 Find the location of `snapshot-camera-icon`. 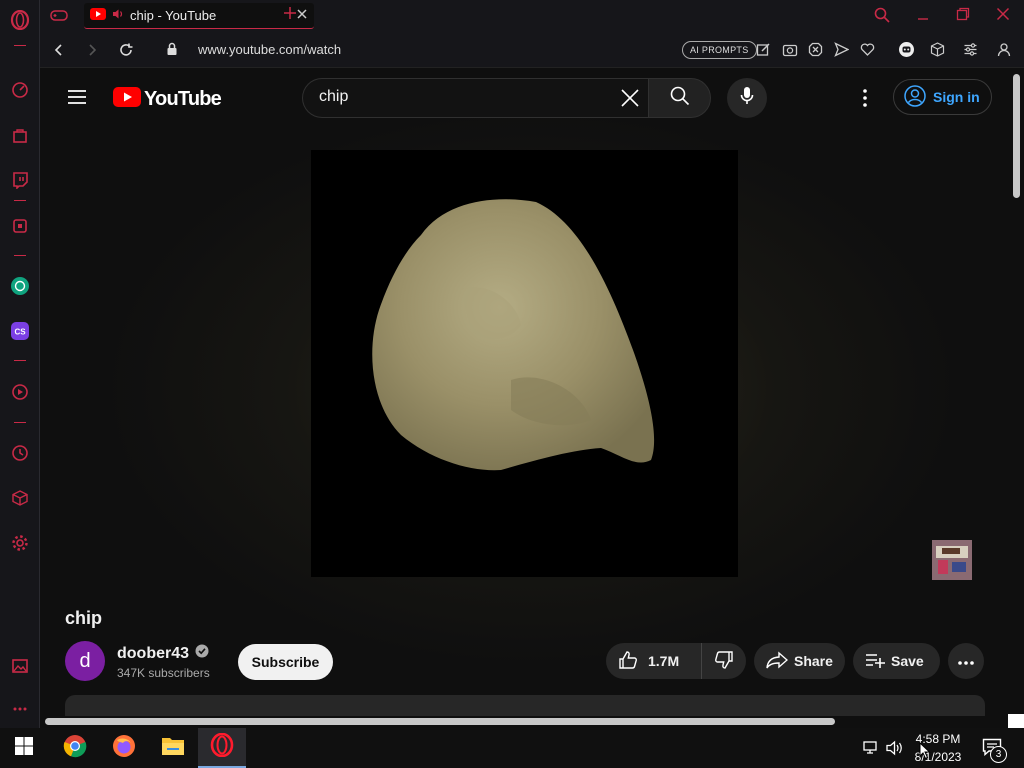

snapshot-camera-icon is located at coordinates (790, 52).